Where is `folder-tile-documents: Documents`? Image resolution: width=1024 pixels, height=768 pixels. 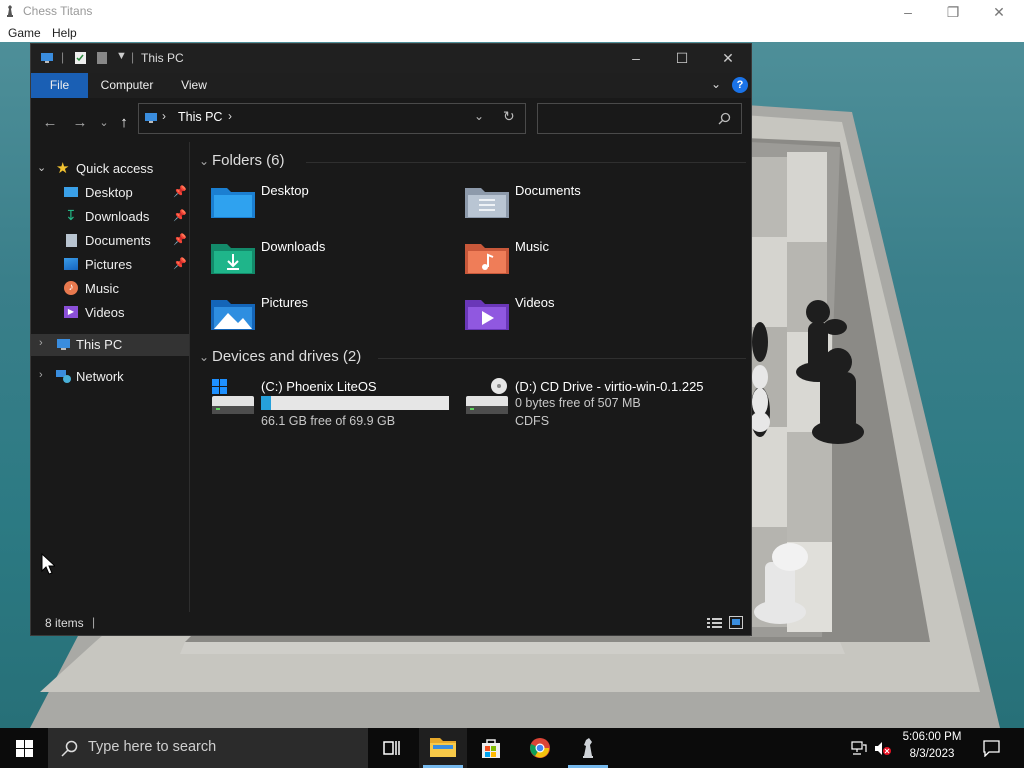 folder-tile-documents: Documents is located at coordinates (590, 206).